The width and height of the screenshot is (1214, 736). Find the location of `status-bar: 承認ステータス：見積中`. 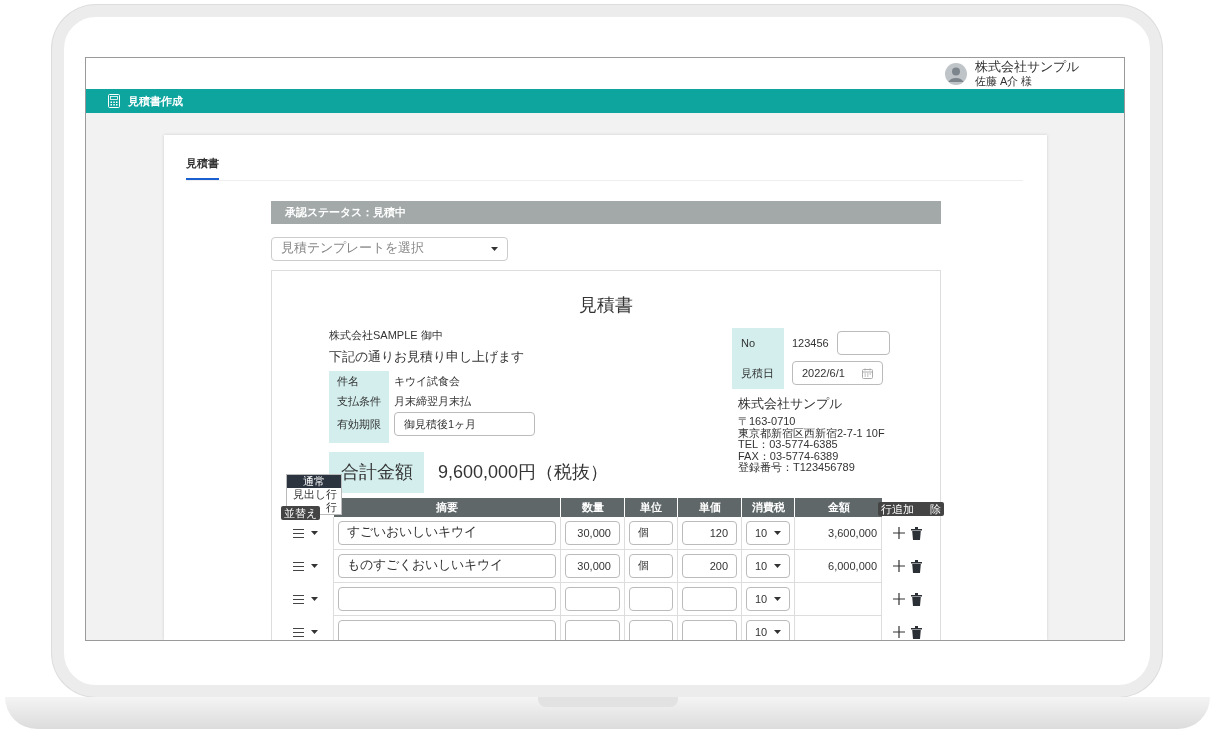

status-bar: 承認ステータス：見積中 is located at coordinates (606, 212).